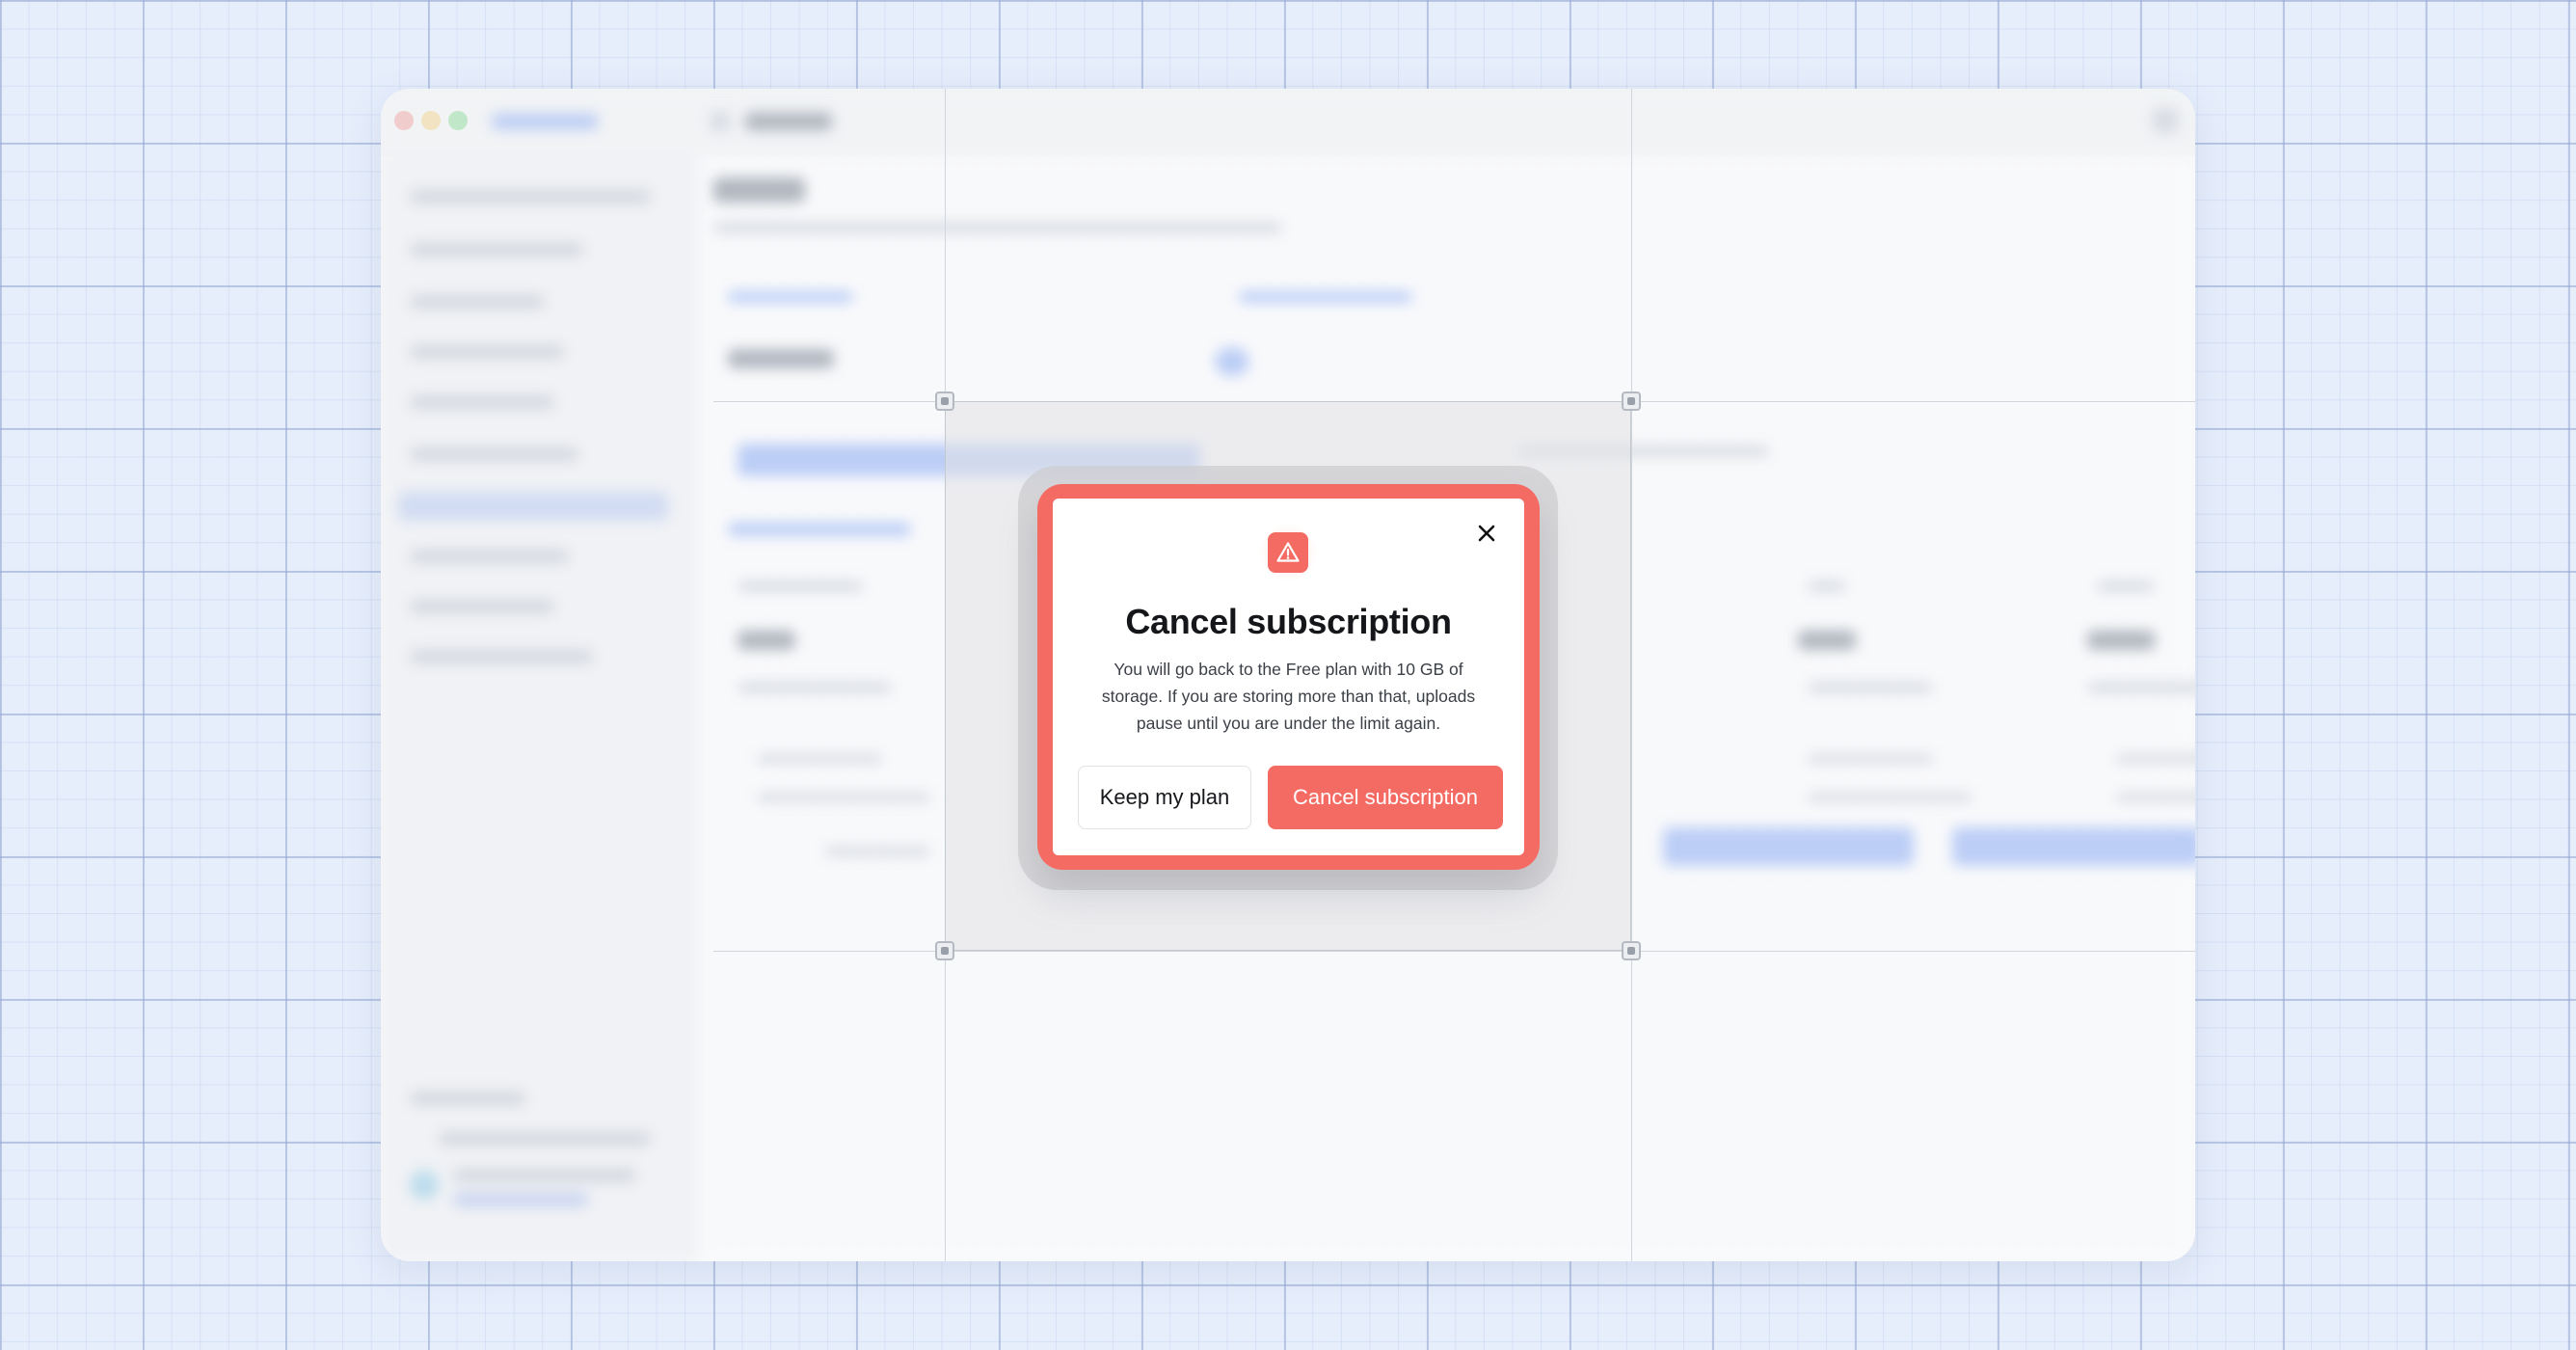 The width and height of the screenshot is (2576, 1350). What do you see at coordinates (1386, 797) in the screenshot?
I see `cancel-subscription-button: Cancel subscription` at bounding box center [1386, 797].